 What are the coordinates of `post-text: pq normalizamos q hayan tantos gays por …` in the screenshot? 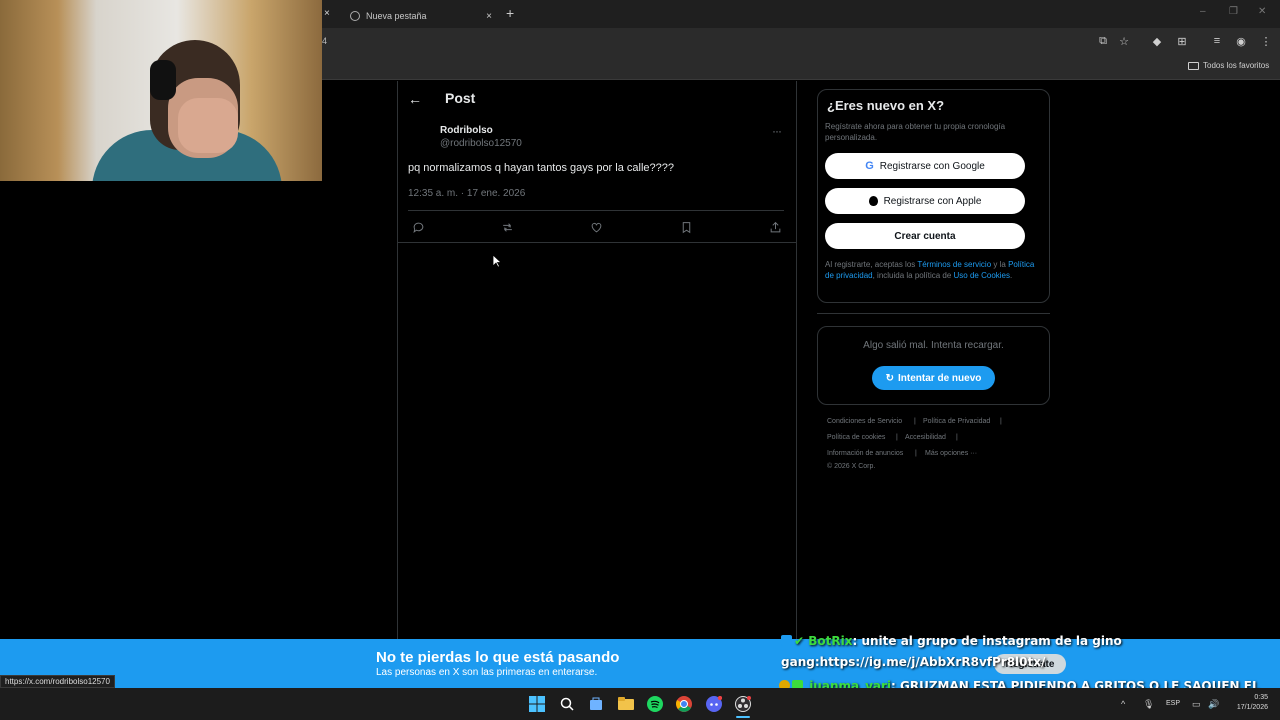 It's located at (541, 168).